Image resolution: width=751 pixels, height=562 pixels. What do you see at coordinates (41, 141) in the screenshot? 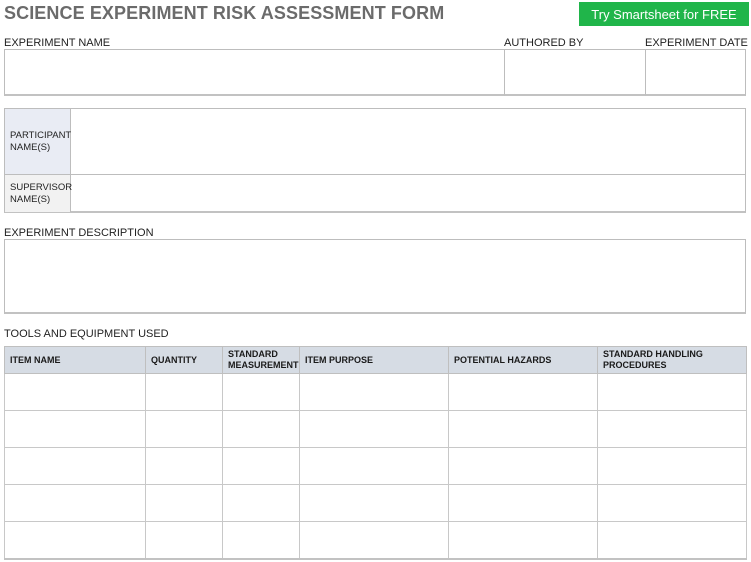
I see `participant-names-label-text: PARTICIPANT NAME(S)` at bounding box center [41, 141].